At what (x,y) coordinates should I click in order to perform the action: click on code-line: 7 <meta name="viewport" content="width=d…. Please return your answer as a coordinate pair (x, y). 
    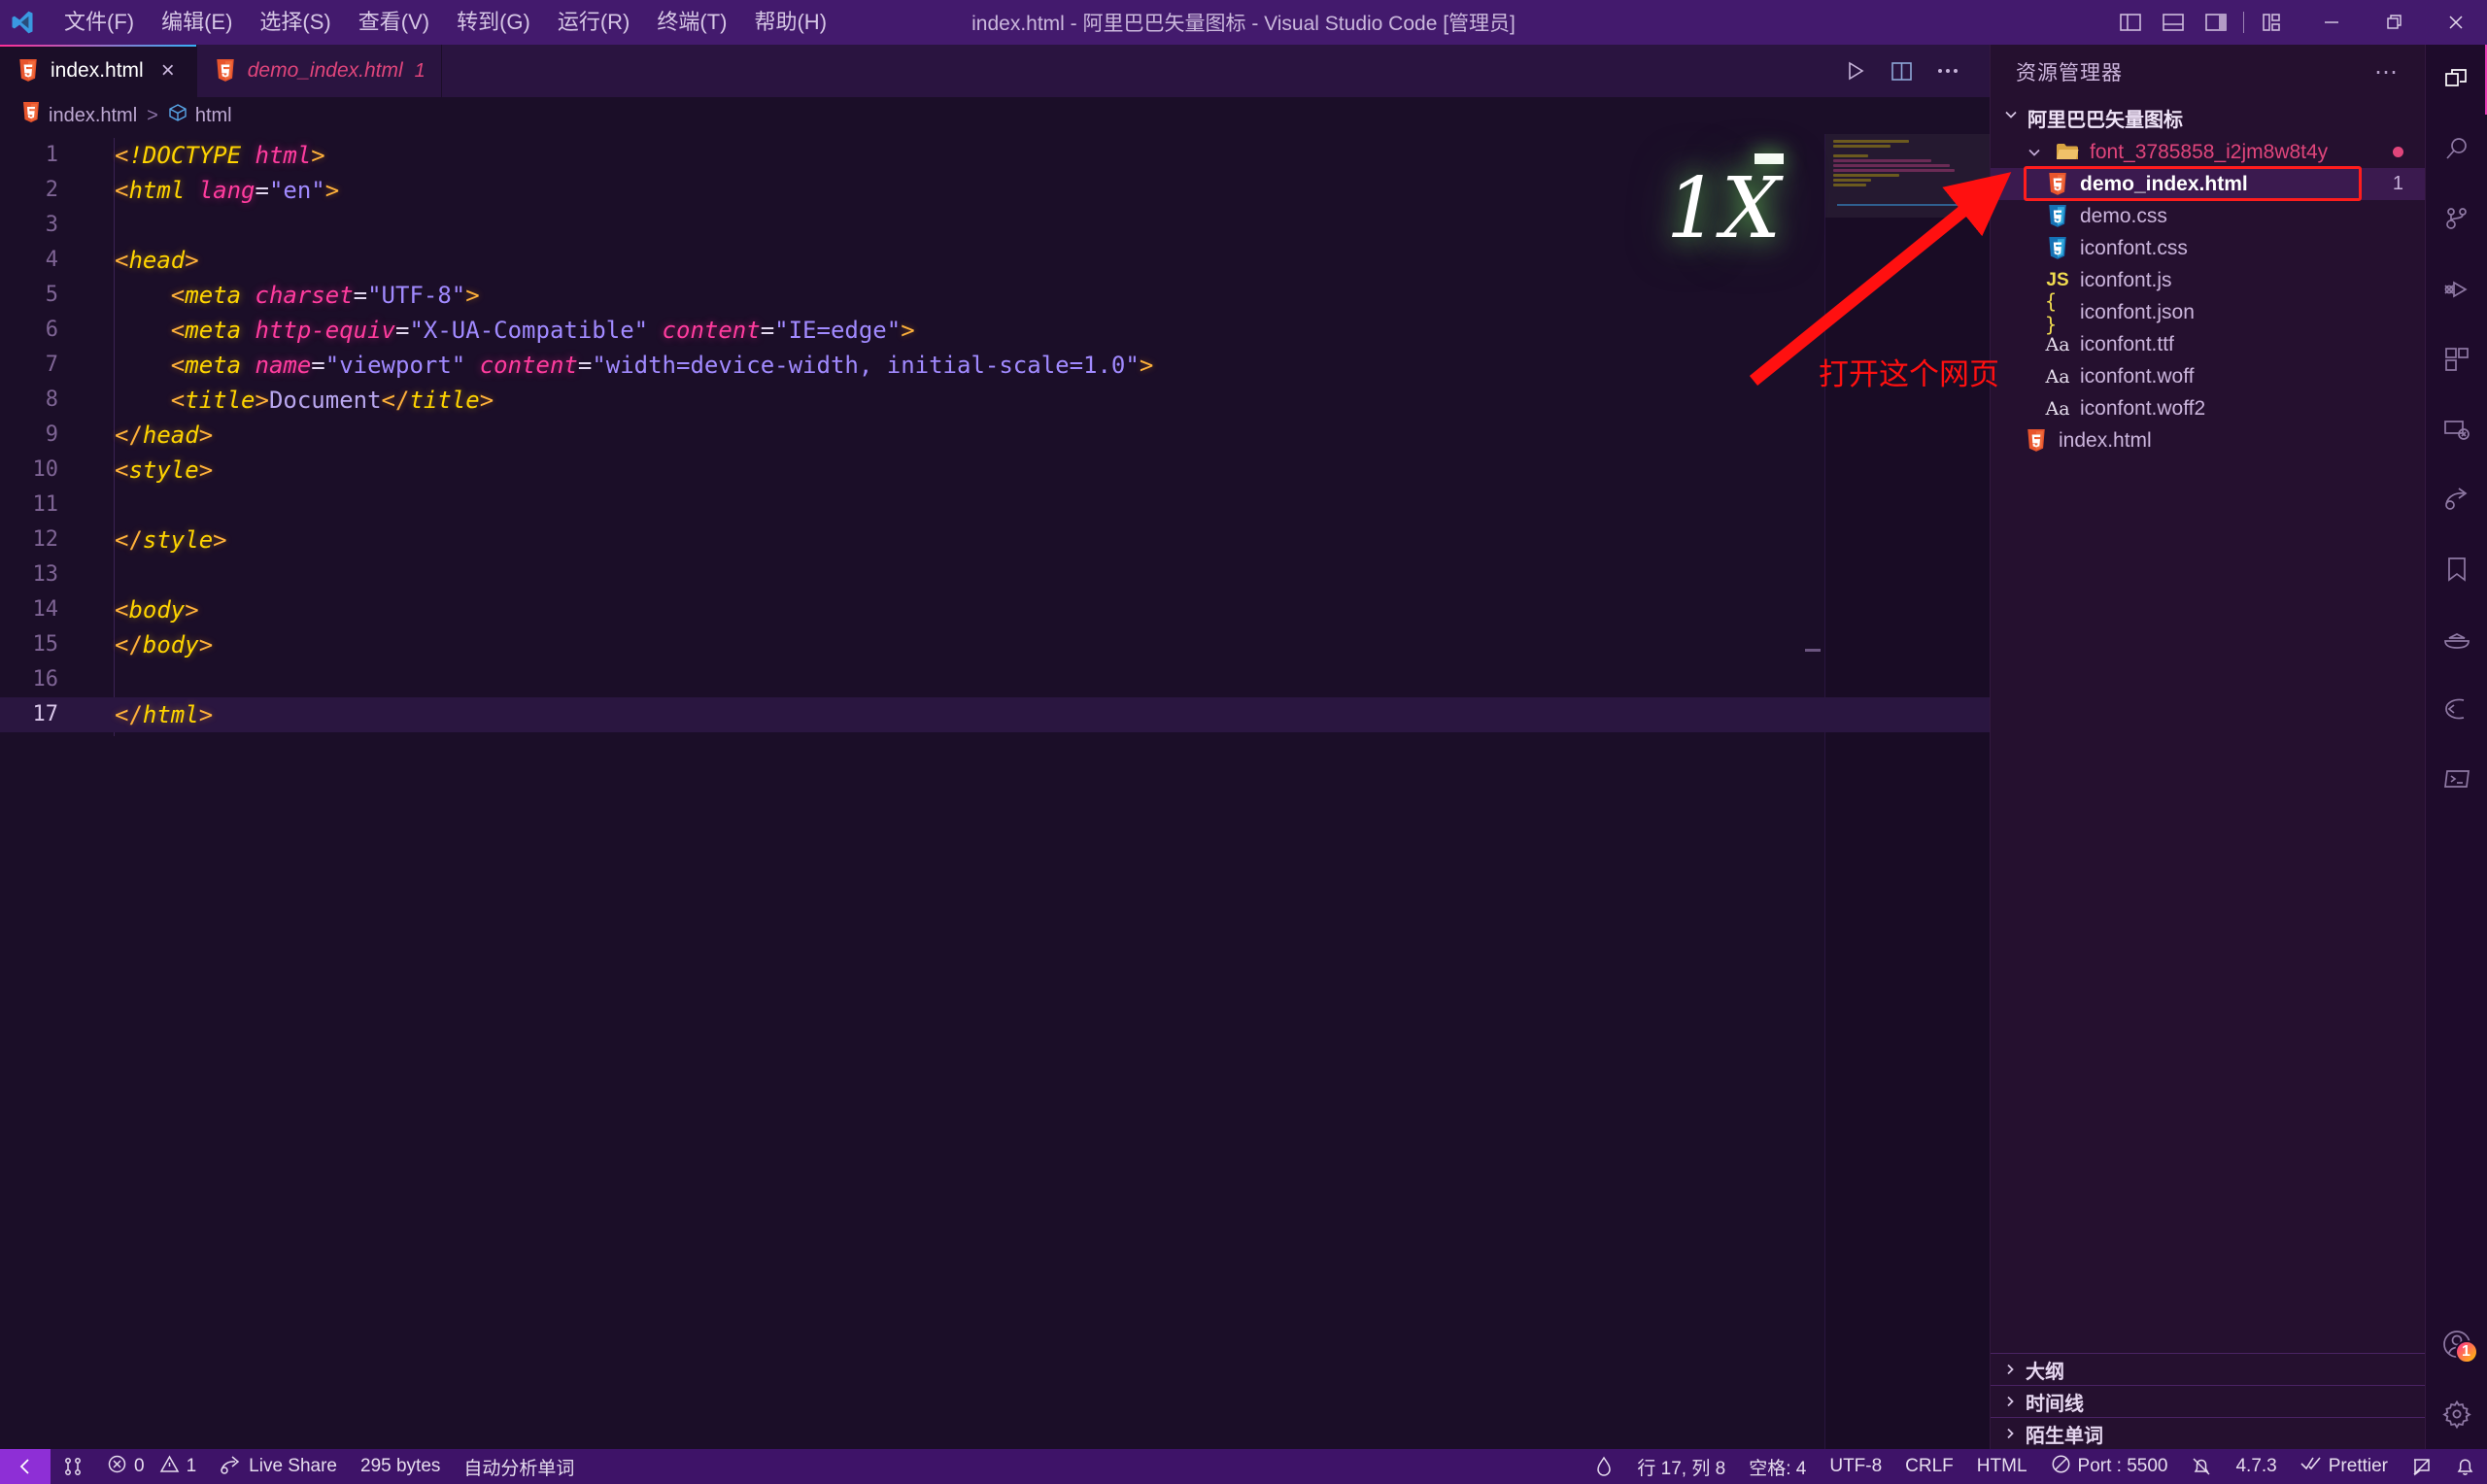
    Looking at the image, I should click on (995, 365).